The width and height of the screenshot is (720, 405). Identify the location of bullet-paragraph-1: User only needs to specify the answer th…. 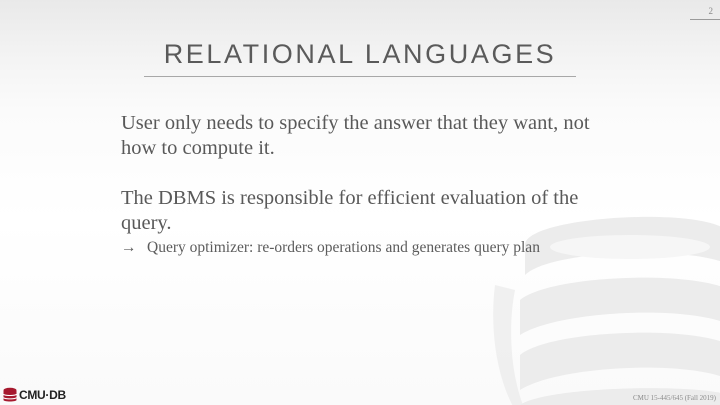
(355, 135).